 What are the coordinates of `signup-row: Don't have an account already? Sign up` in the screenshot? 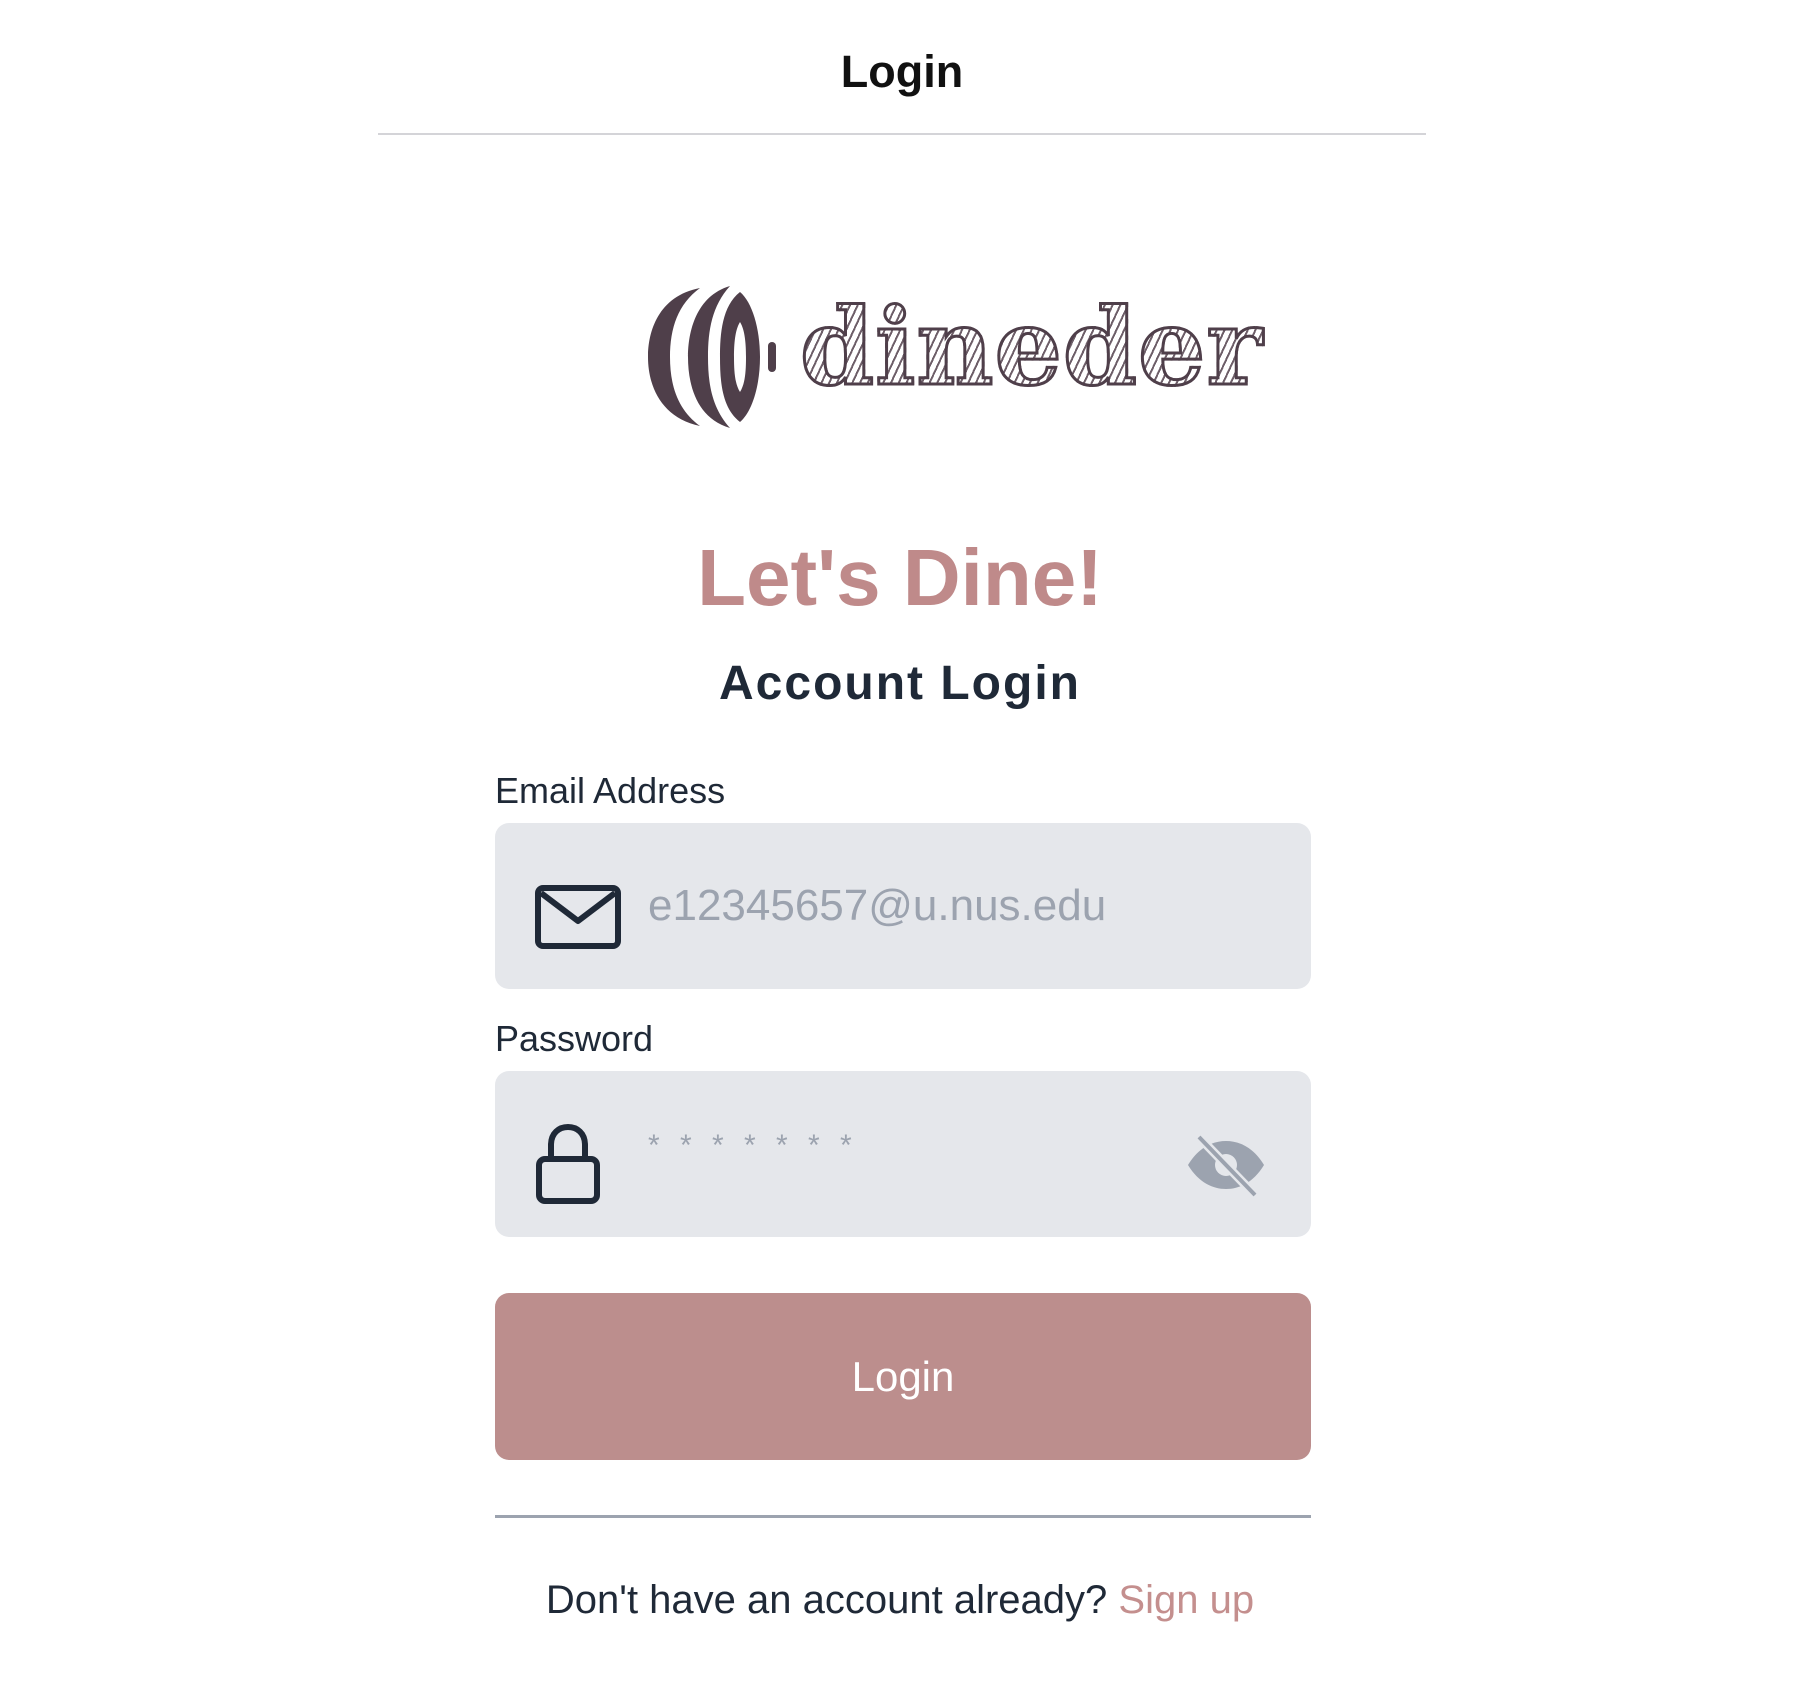 It's located at (900, 1600).